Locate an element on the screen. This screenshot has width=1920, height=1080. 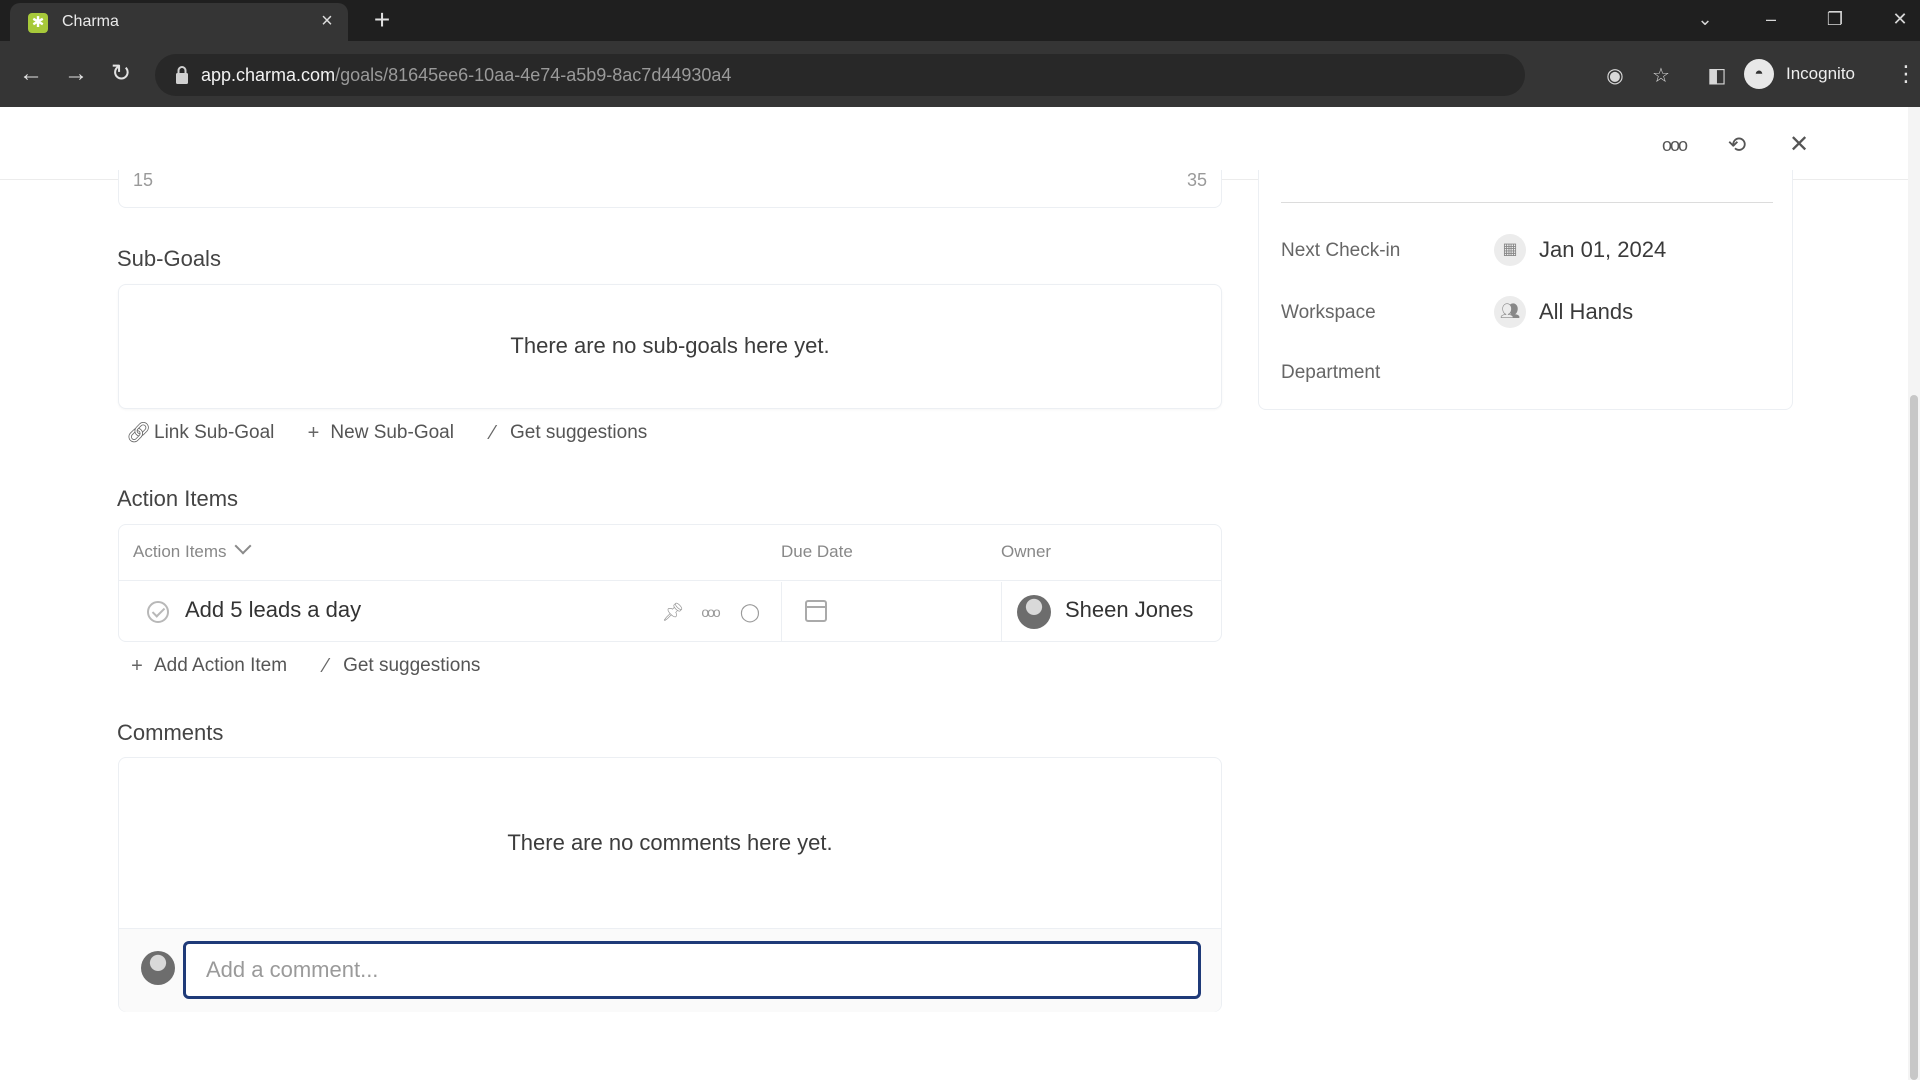
column-header-due-date: Due Date is located at coordinates (817, 551).